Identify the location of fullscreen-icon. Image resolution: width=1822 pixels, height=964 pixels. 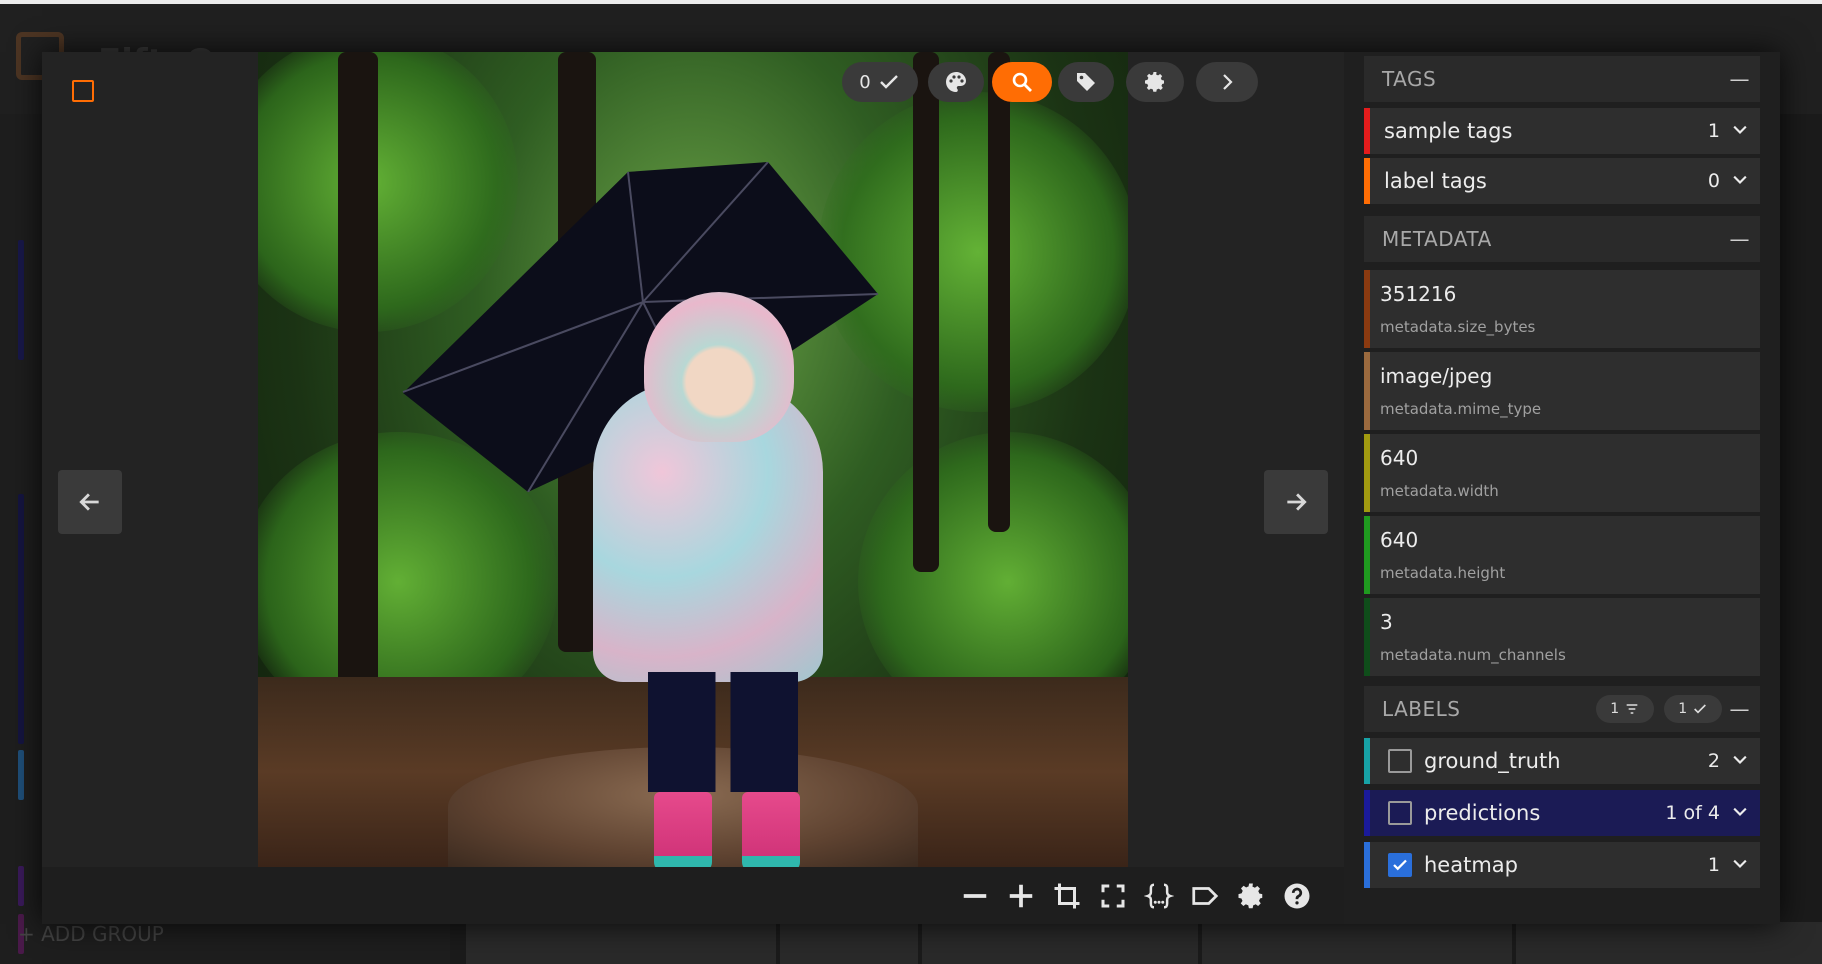
(1113, 896).